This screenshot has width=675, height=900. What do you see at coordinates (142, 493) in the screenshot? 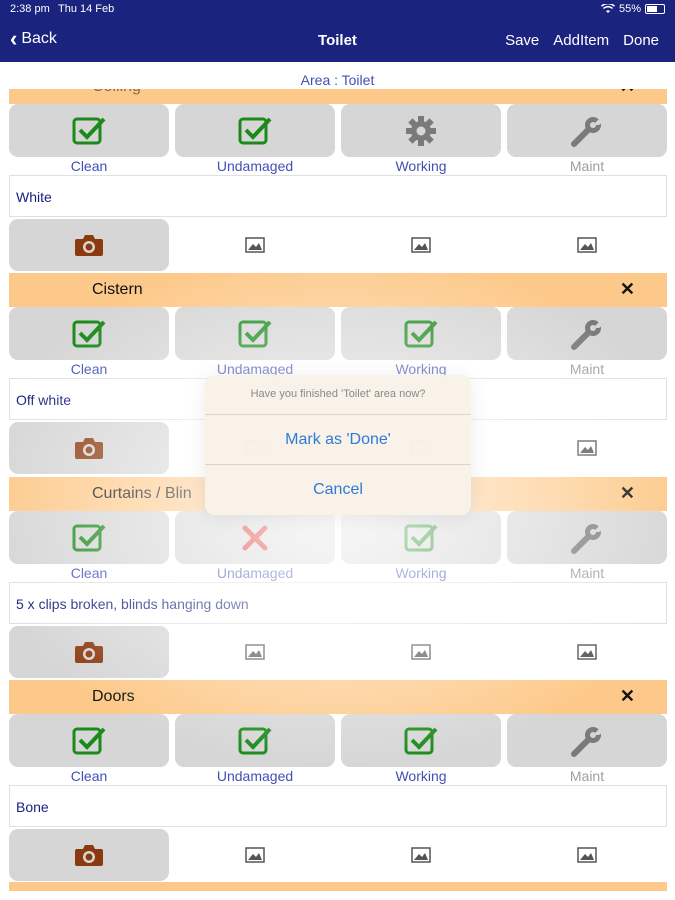
I see `section-name: Curtains / Blin` at bounding box center [142, 493].